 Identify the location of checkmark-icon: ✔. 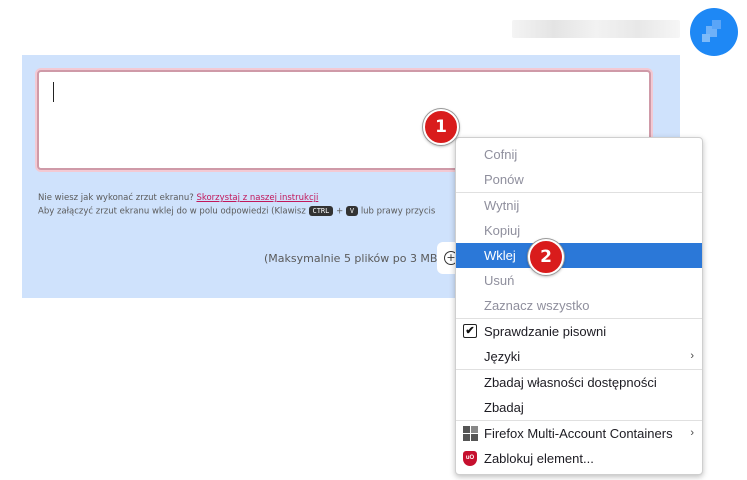
(470, 331).